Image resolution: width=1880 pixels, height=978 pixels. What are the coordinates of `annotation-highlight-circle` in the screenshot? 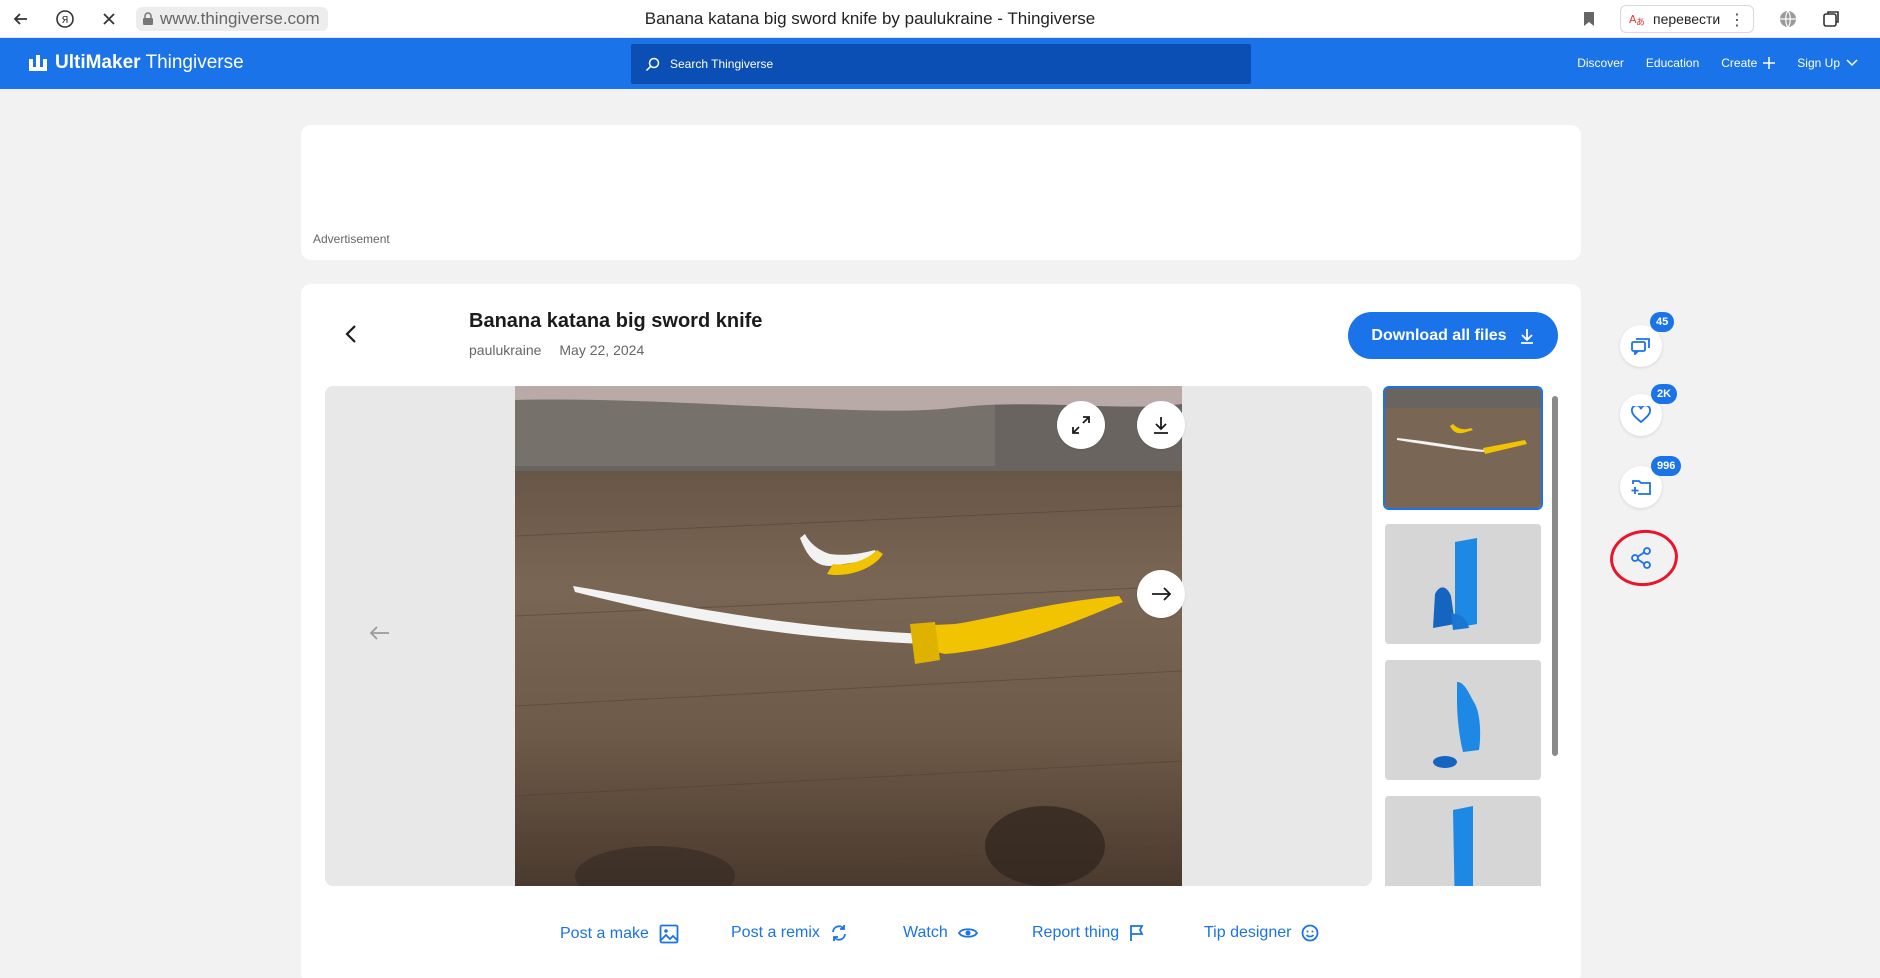 It's located at (1644, 558).